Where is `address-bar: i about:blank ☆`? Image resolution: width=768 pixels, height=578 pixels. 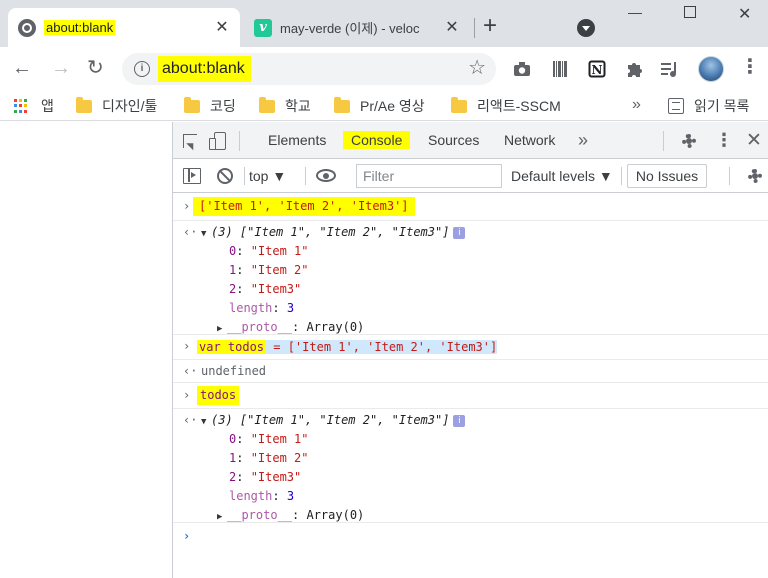
address-bar: i about:blank ☆ is located at coordinates (309, 69).